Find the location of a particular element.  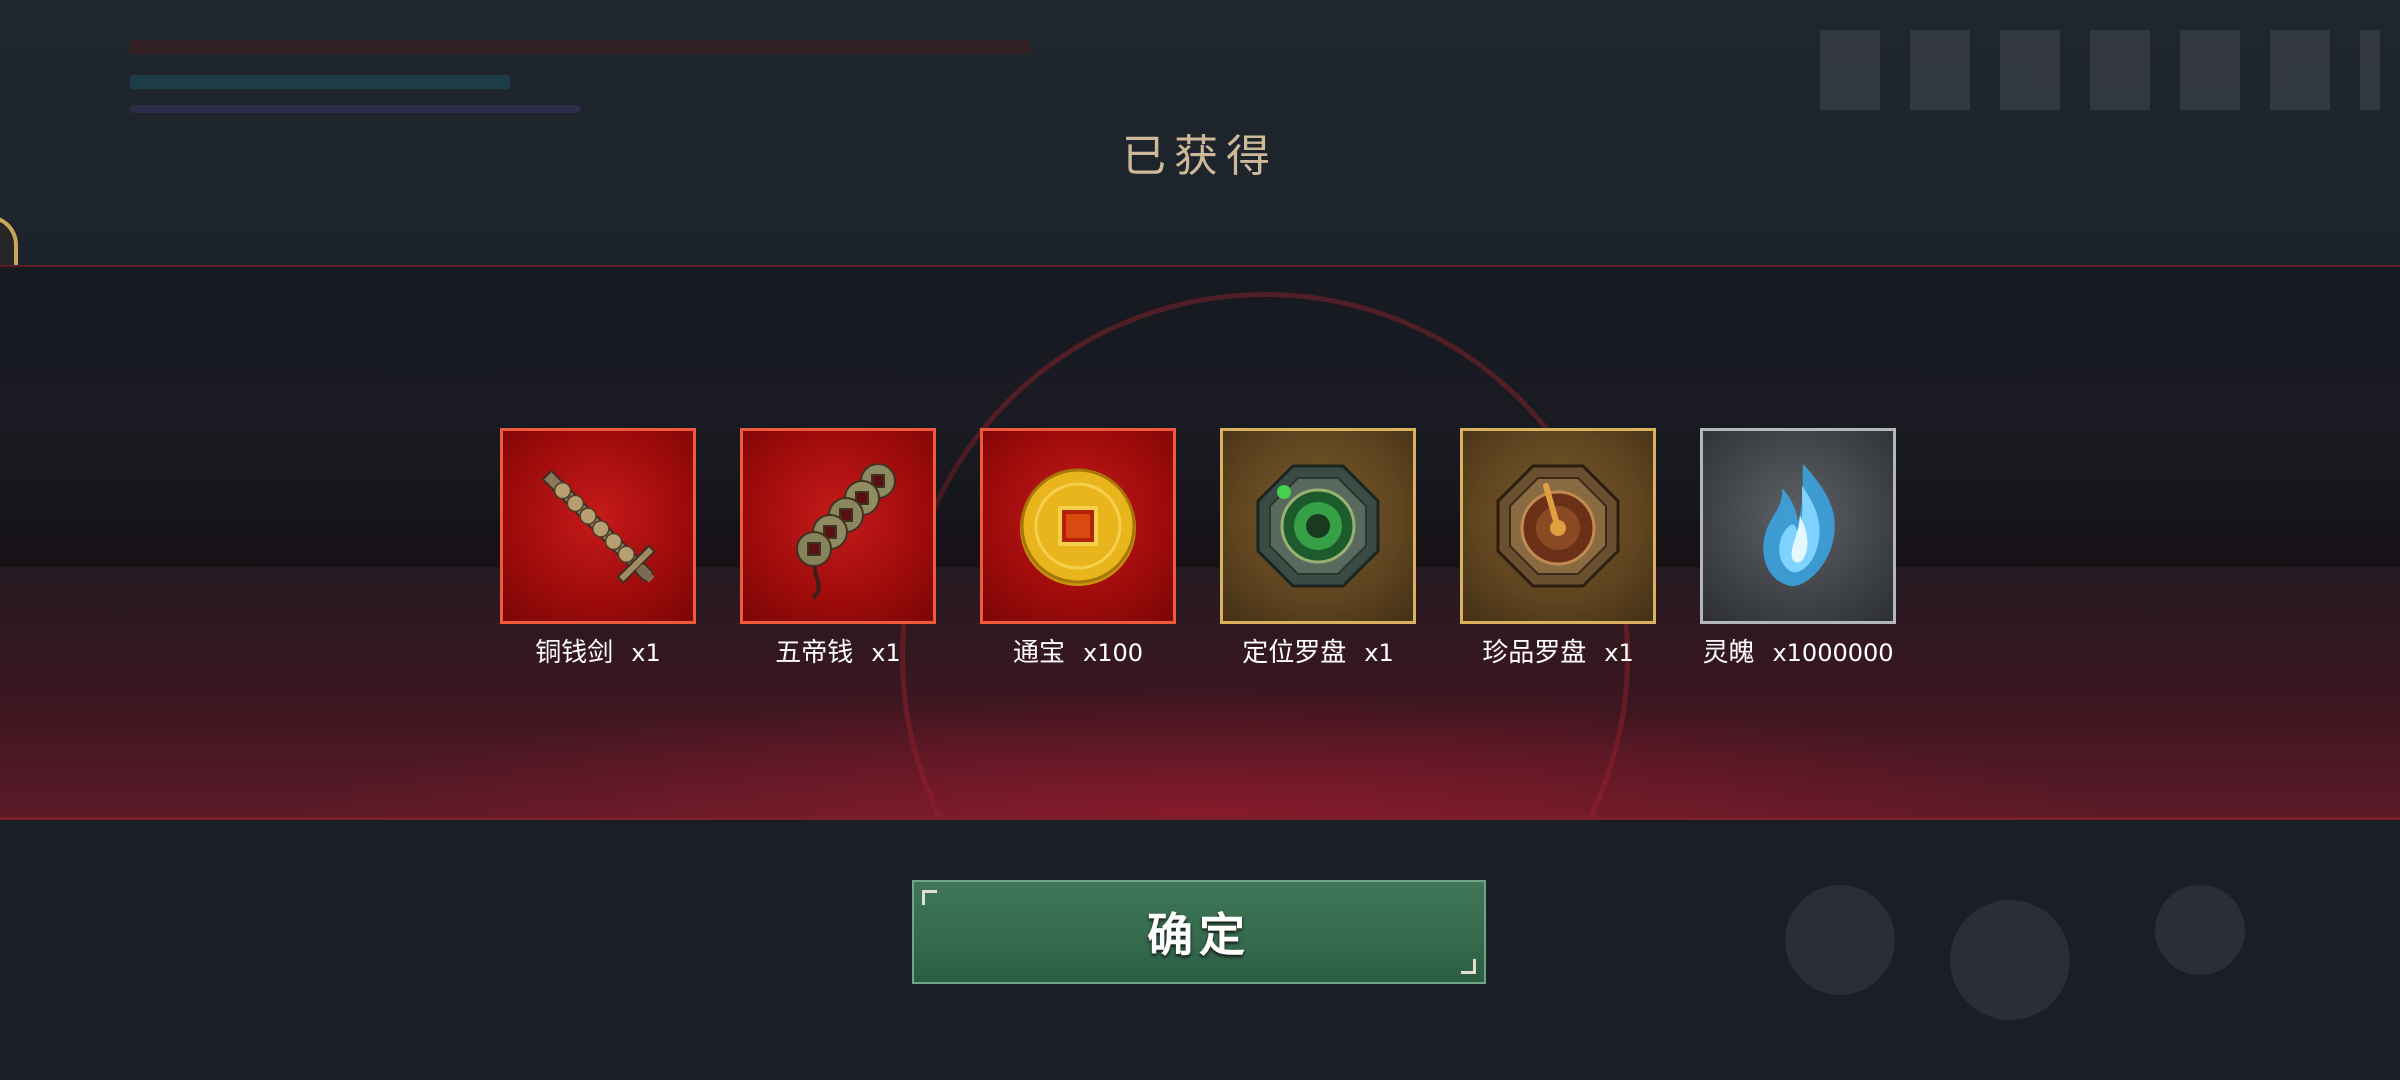

jade-compass-icon is located at coordinates (1318, 526).